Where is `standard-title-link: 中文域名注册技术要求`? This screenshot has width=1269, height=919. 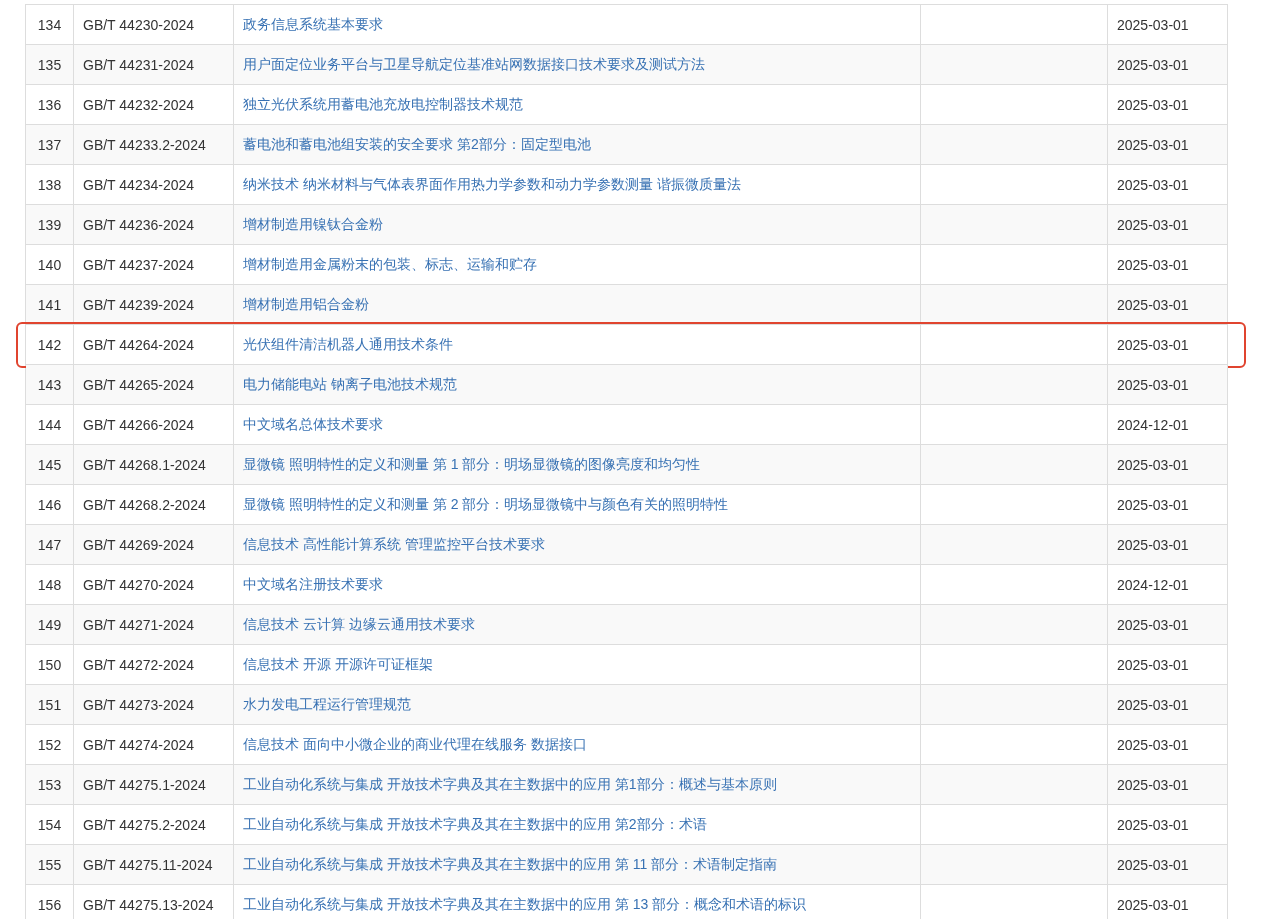
standard-title-link: 中文域名注册技术要求 is located at coordinates (313, 584).